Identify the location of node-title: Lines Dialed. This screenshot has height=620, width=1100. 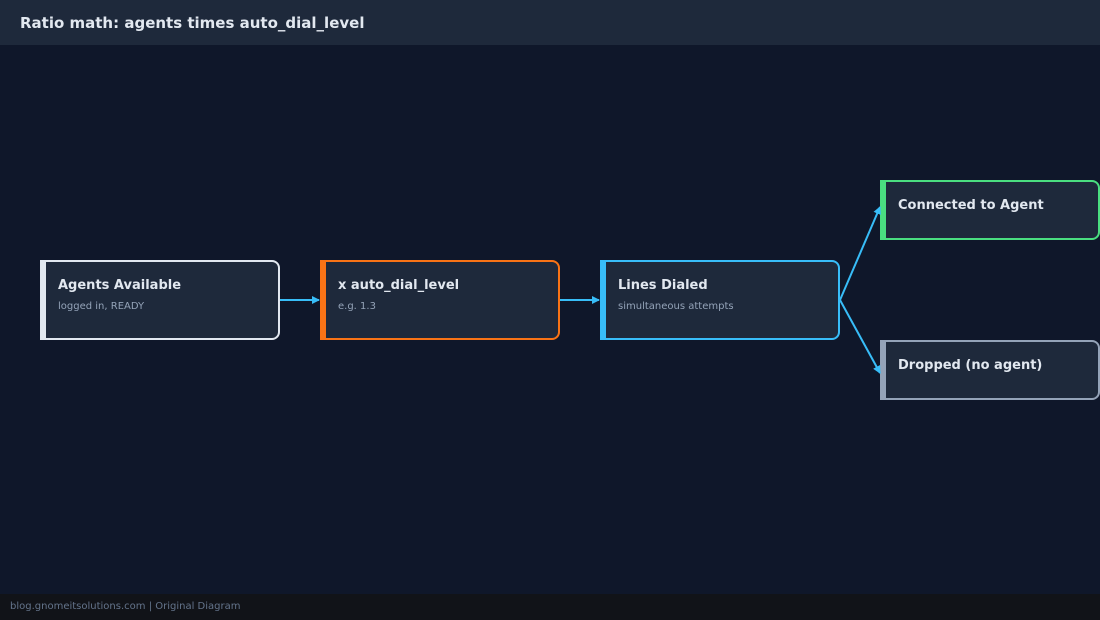
(663, 285).